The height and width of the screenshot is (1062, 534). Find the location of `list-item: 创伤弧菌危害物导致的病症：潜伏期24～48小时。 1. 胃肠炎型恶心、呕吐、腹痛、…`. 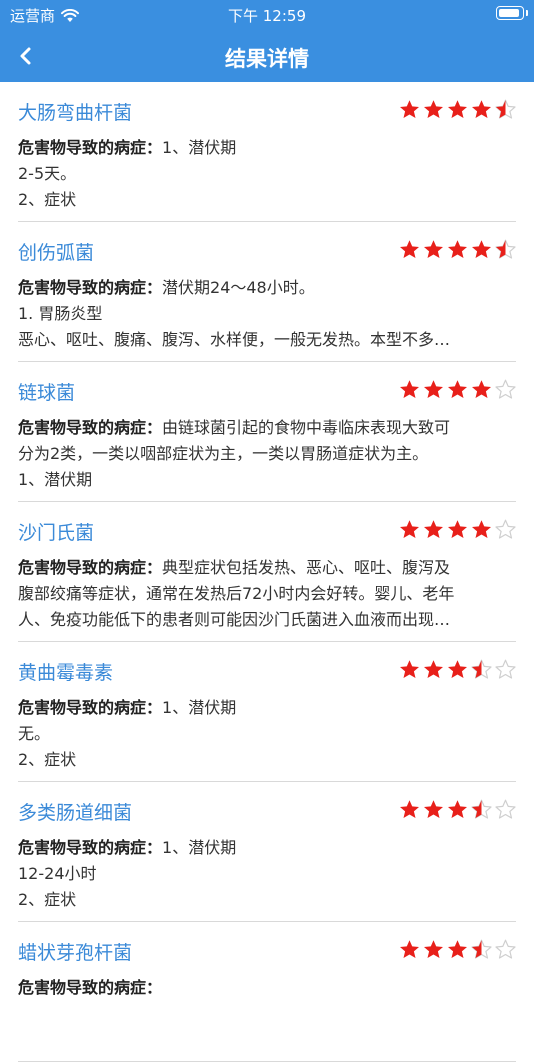

list-item: 创伤弧菌危害物导致的病症：潜伏期24～48小时。 1. 胃肠炎型恶心、呕吐、腹痛、… is located at coordinates (267, 292).